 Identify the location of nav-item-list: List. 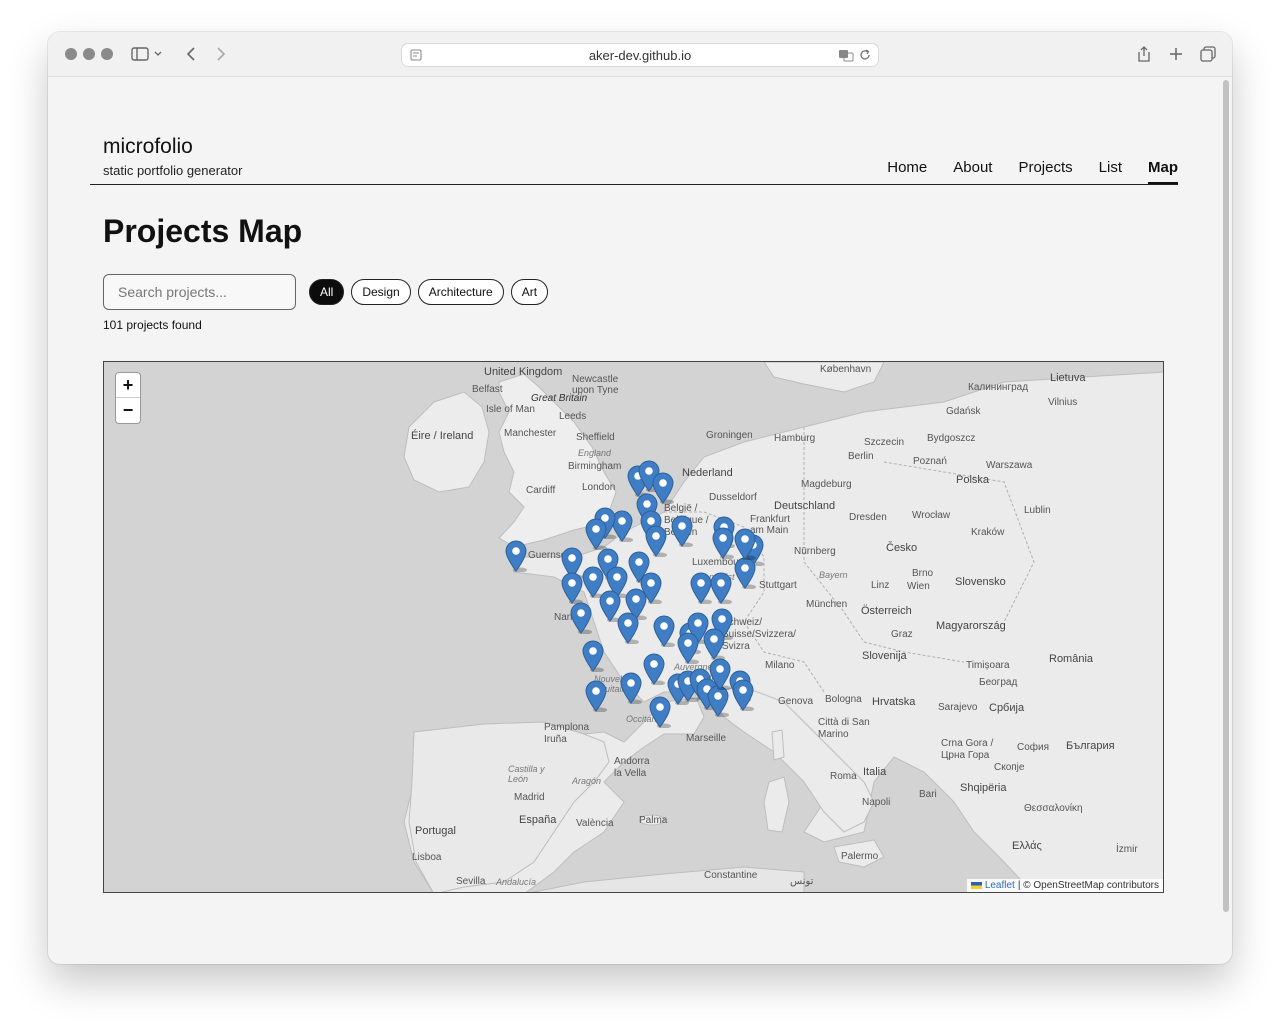
(1110, 171).